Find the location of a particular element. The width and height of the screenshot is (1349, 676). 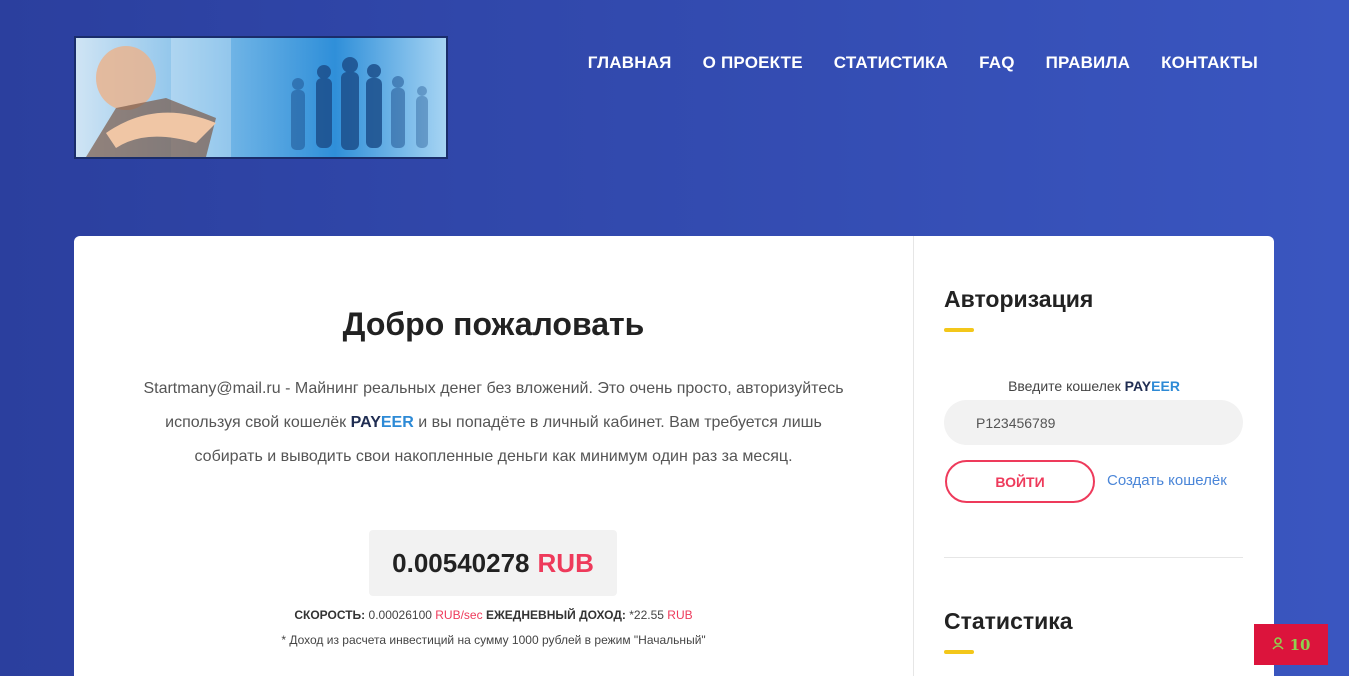

nav-rules: ПРАВИЛА is located at coordinates (1088, 63).